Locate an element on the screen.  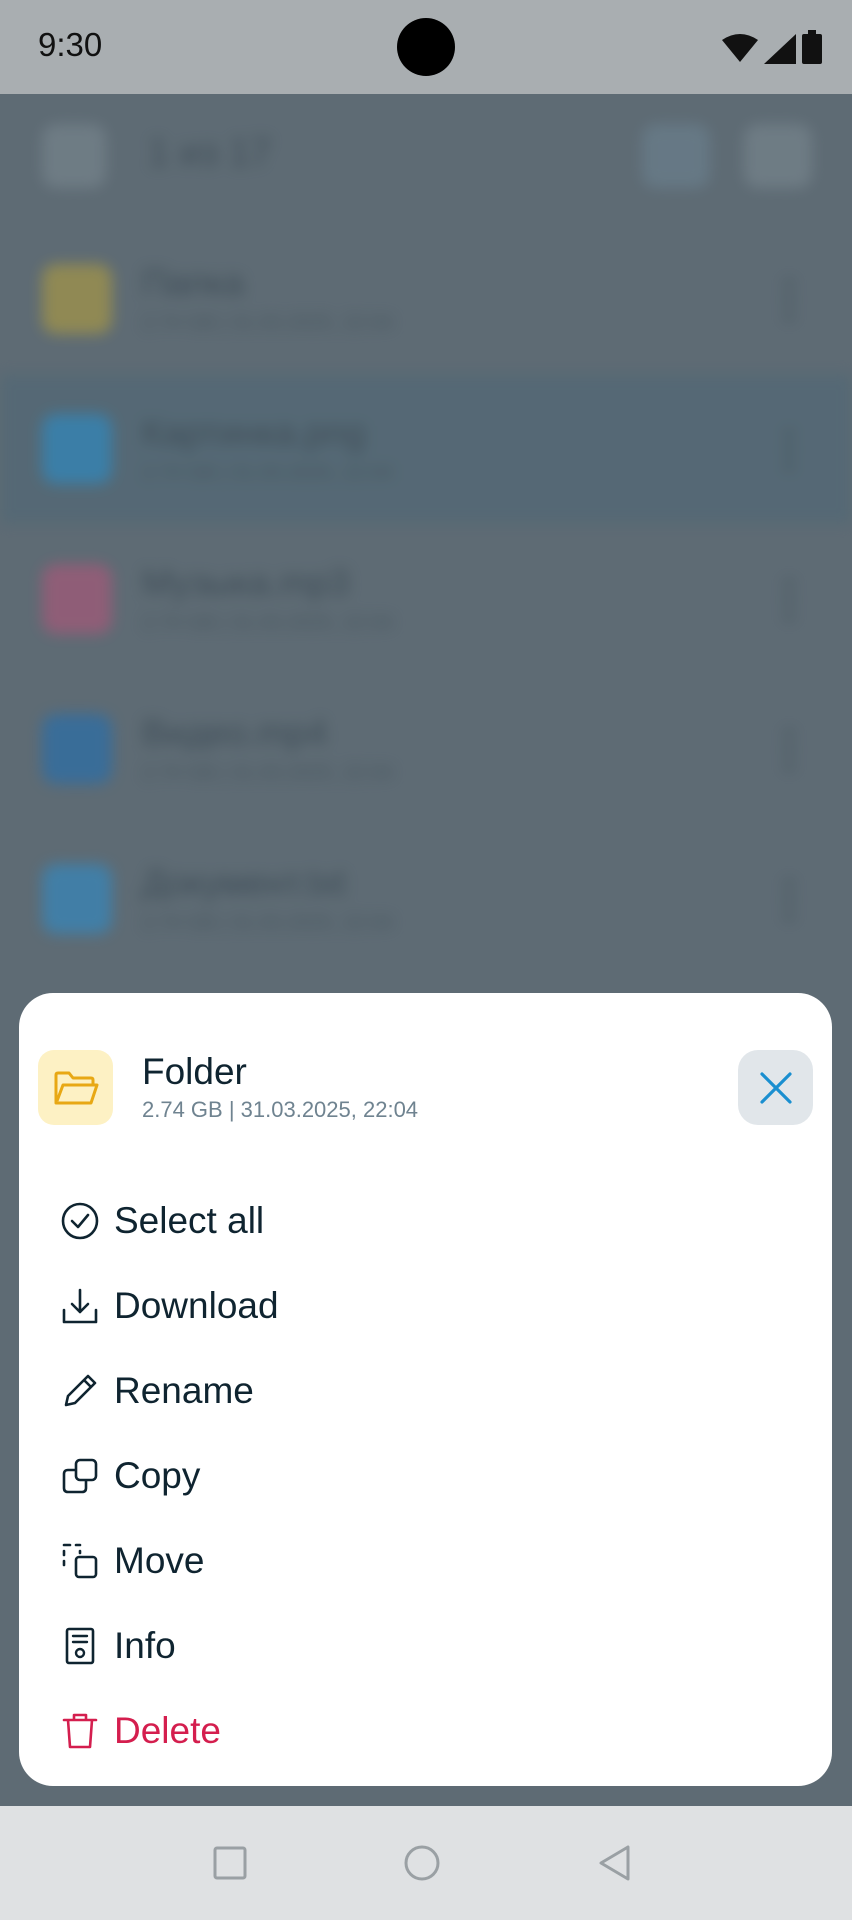
check-circle-icon is located at coordinates (80, 1221).